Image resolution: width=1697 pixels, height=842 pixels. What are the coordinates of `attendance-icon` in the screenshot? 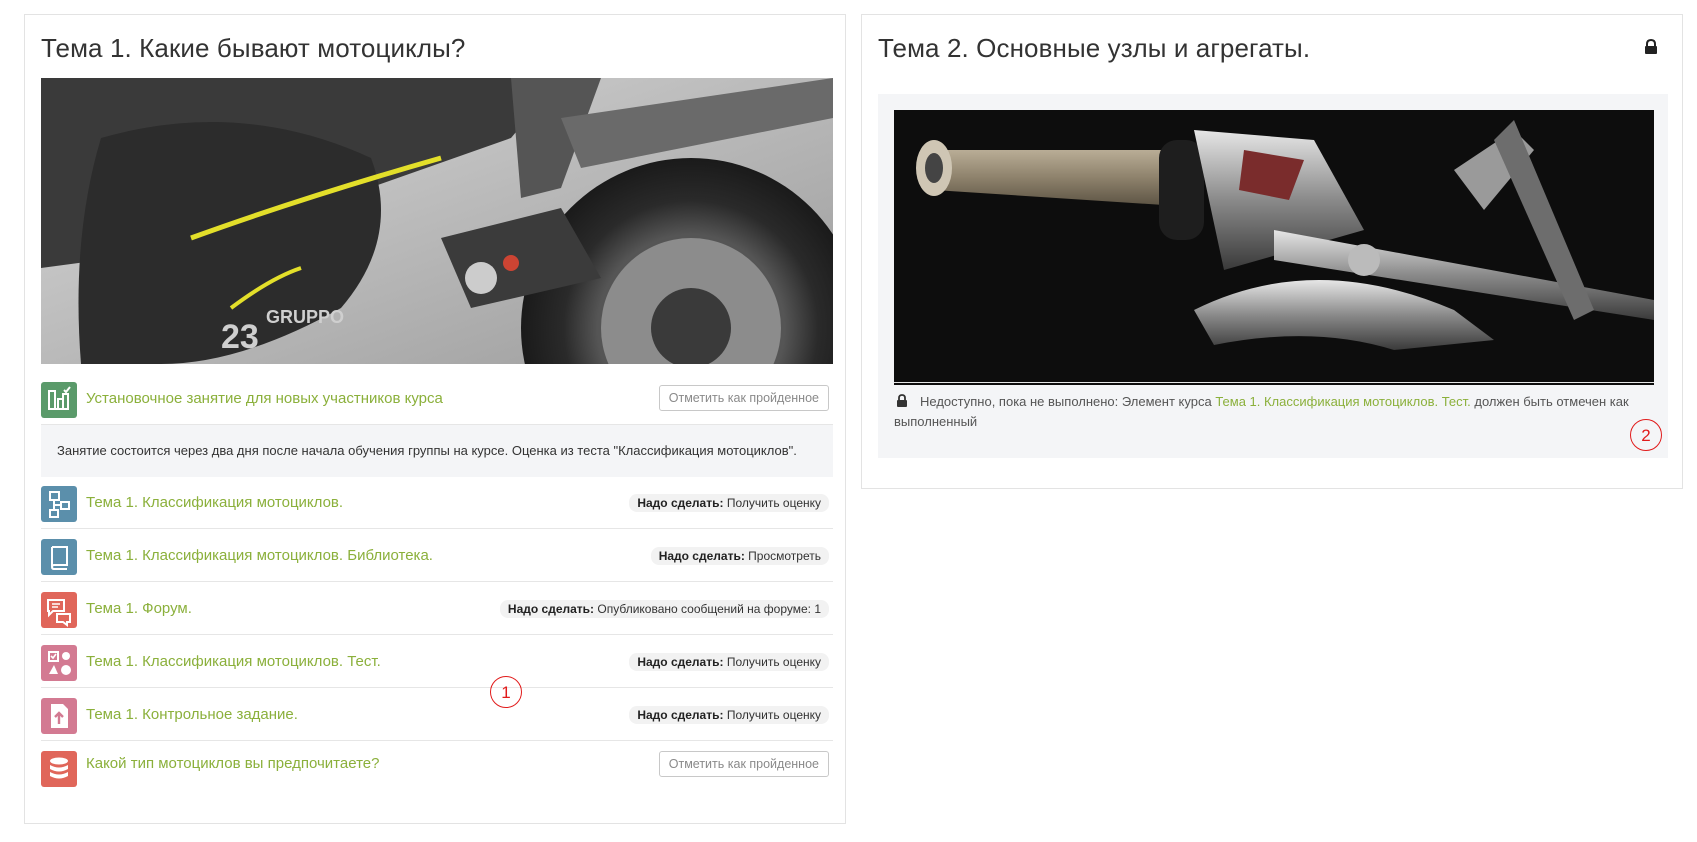 It's located at (59, 400).